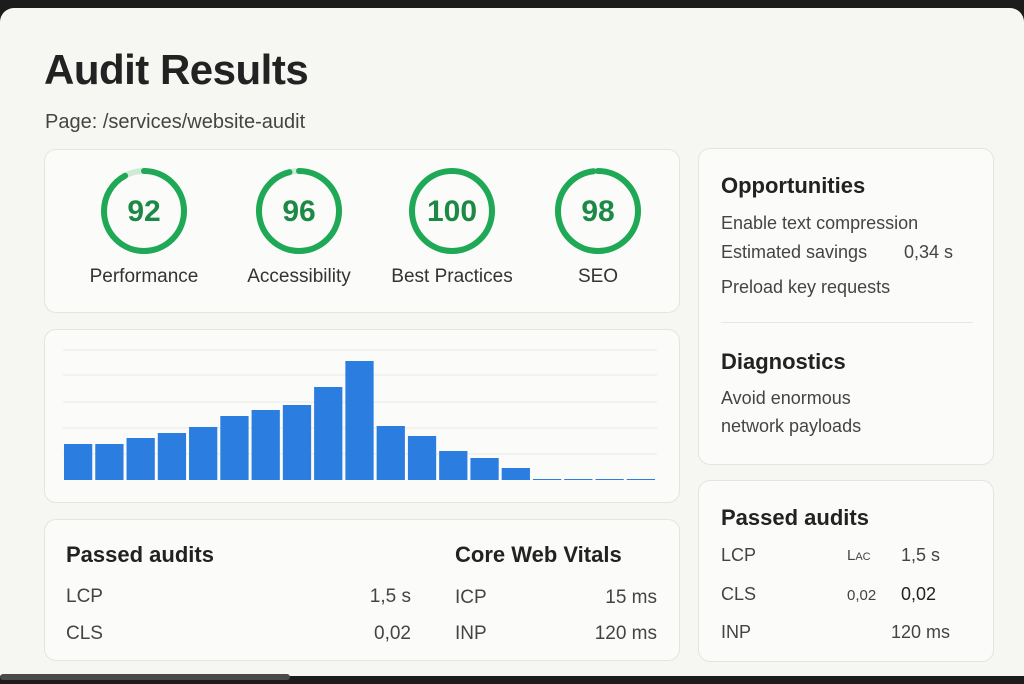 This screenshot has height=684, width=1024. I want to click on cwv-icp-value: 15 ms, so click(631, 597).